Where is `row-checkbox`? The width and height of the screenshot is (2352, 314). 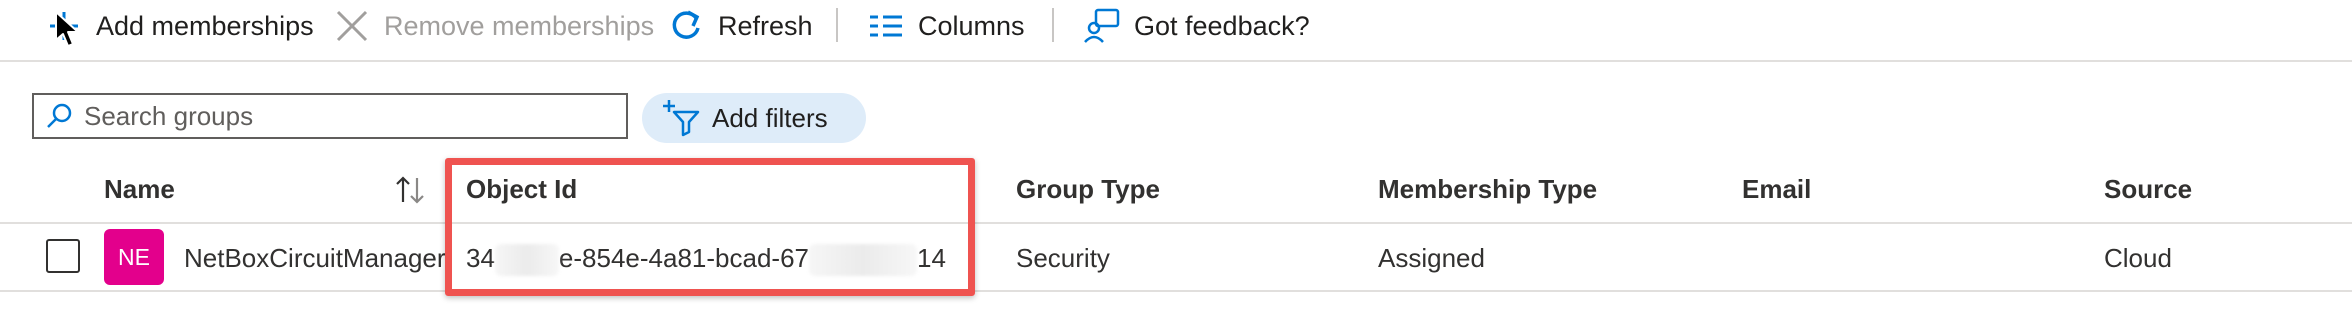 row-checkbox is located at coordinates (63, 256).